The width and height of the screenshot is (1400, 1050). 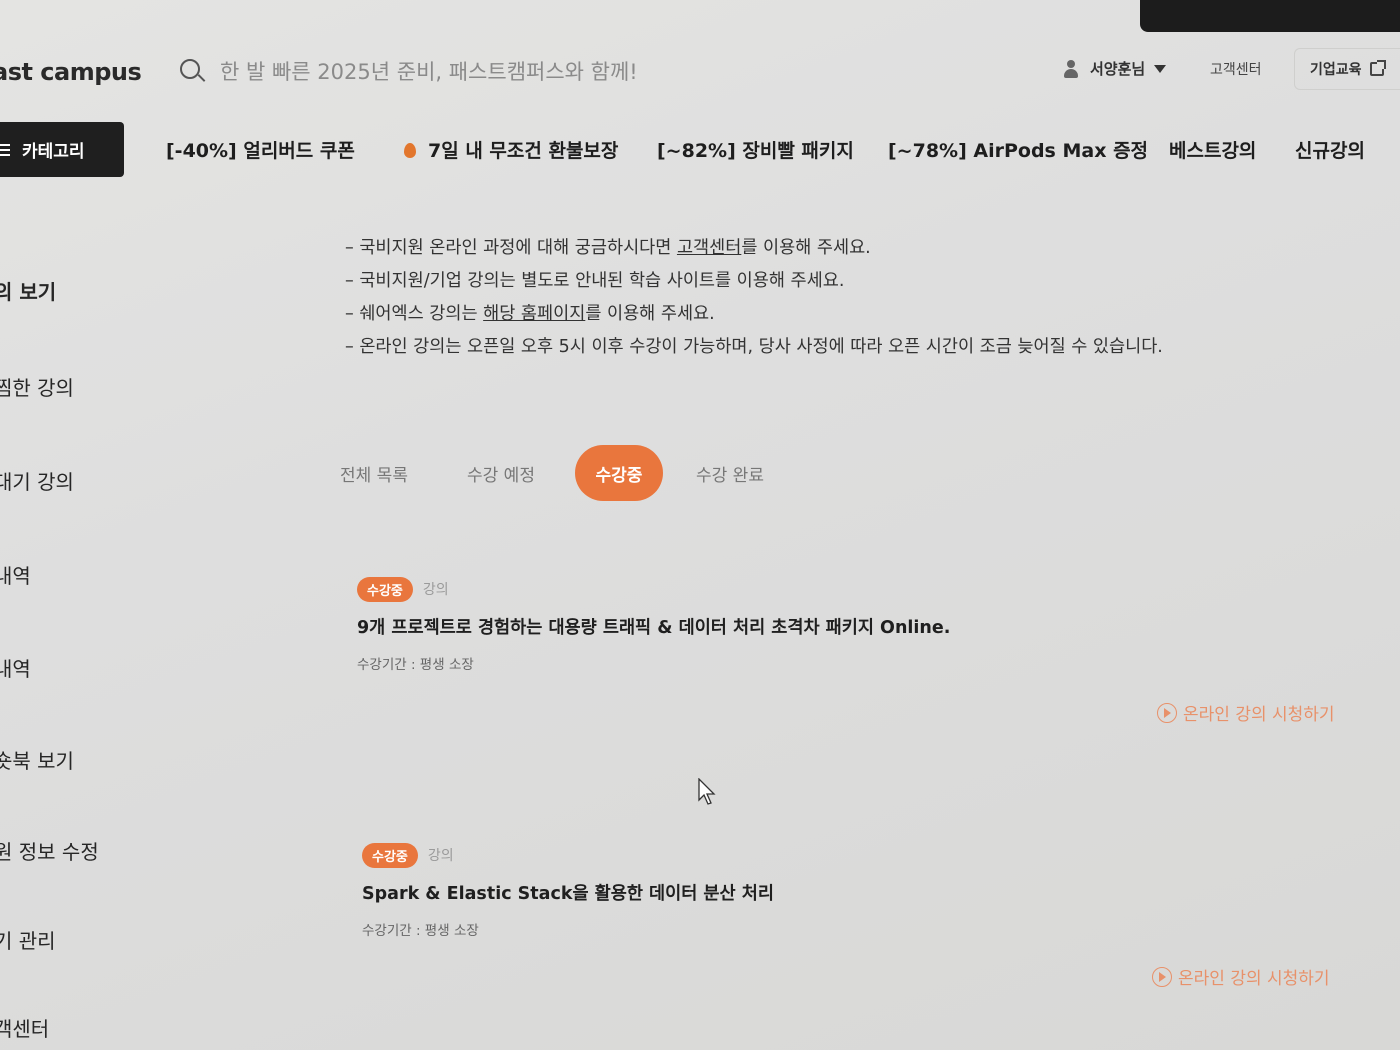 What do you see at coordinates (1212, 149) in the screenshot?
I see `nav-item-best: 베스트강의` at bounding box center [1212, 149].